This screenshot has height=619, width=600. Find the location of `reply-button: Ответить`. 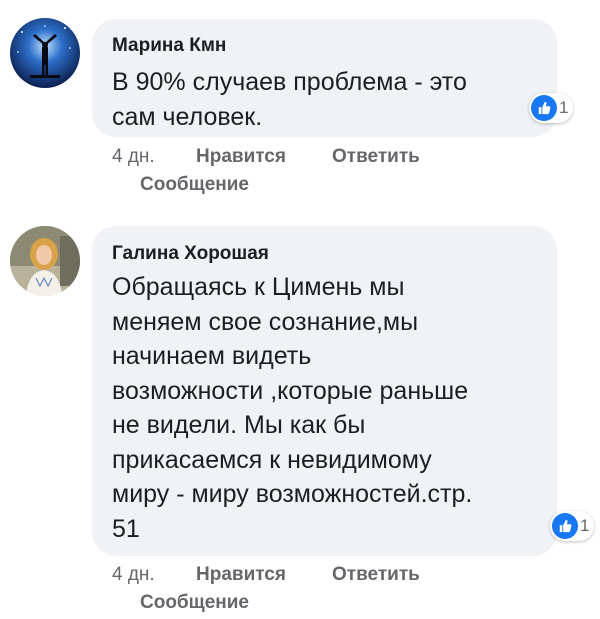

reply-button: Ответить is located at coordinates (376, 575).